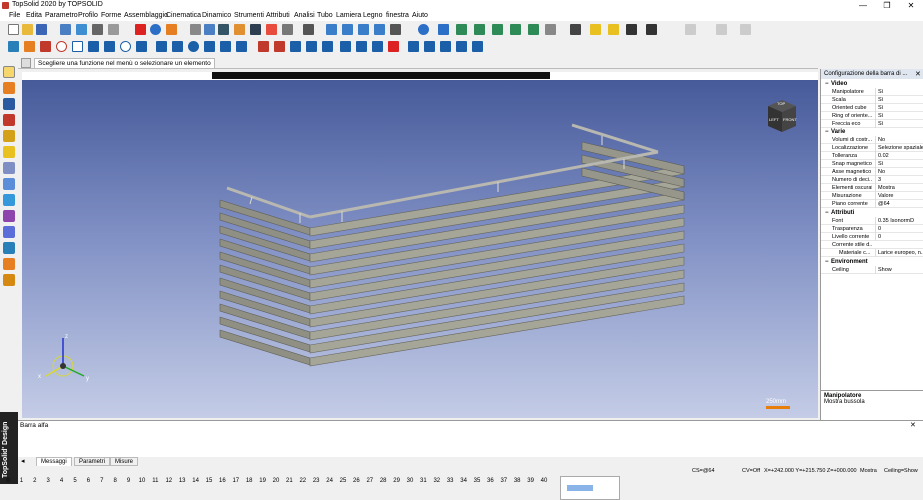 The image size is (923, 500). What do you see at coordinates (75, 481) in the screenshot?
I see `layer-number-5: 5` at bounding box center [75, 481].